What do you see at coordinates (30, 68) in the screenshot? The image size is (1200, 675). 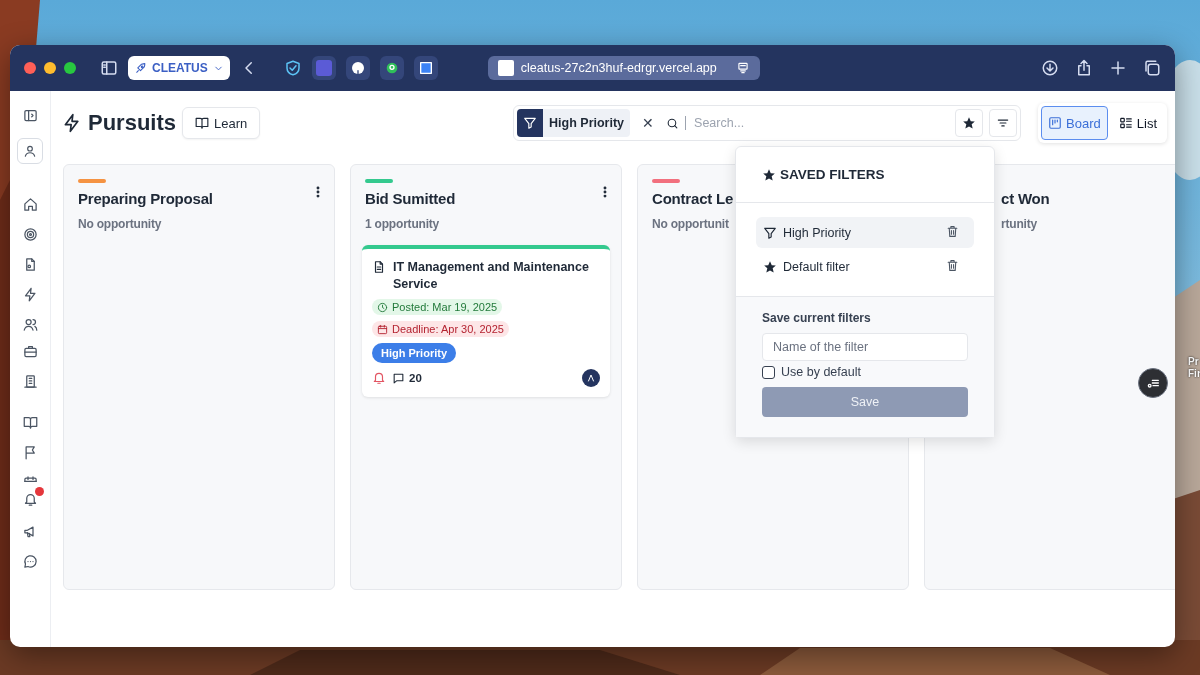 I see `close-button` at bounding box center [30, 68].